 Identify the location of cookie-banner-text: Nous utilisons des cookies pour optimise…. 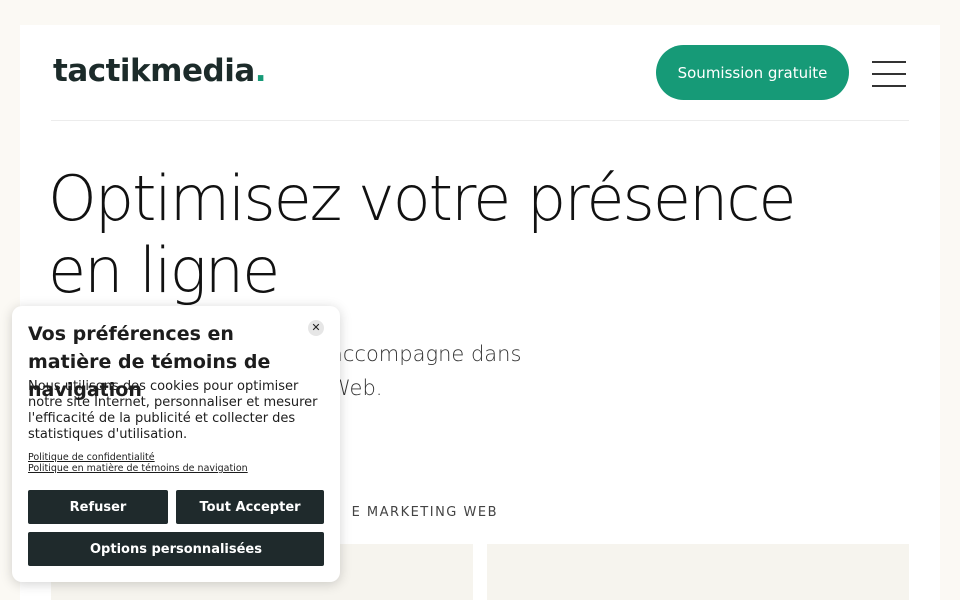
(173, 410).